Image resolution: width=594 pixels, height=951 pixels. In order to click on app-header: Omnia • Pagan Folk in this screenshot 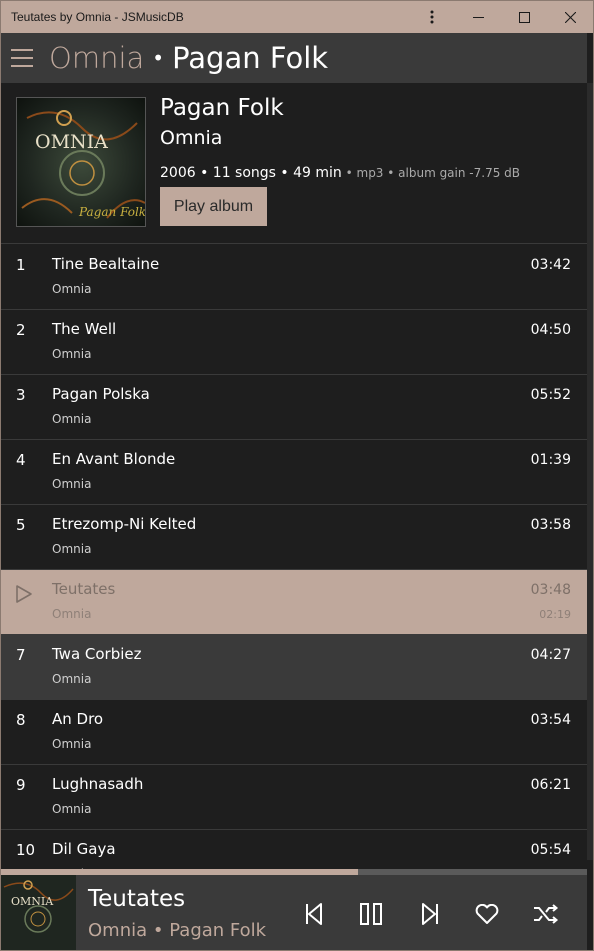, I will do `click(294, 58)`.